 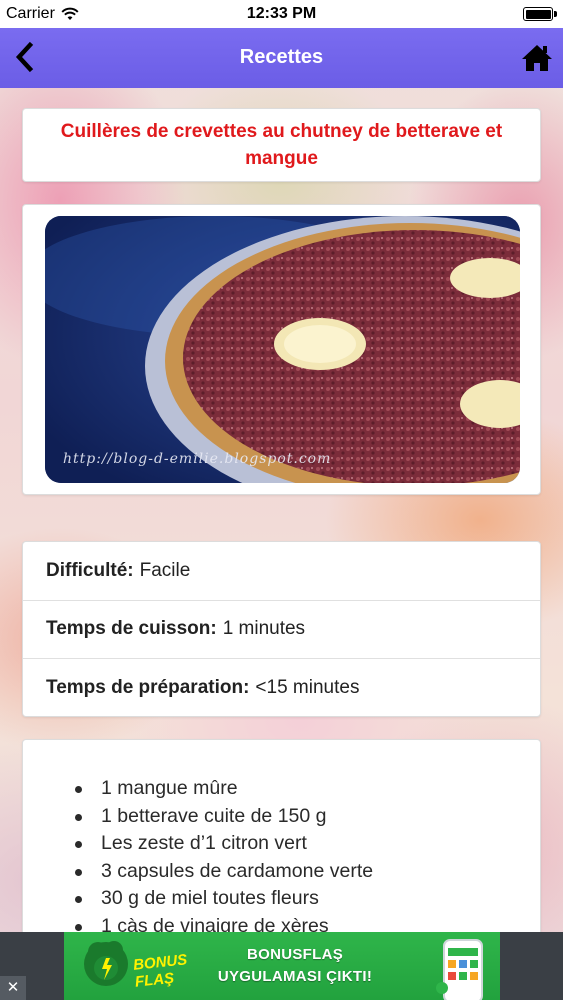 What do you see at coordinates (281, 571) in the screenshot?
I see `info-row-difficulty: Difficulté: Facile` at bounding box center [281, 571].